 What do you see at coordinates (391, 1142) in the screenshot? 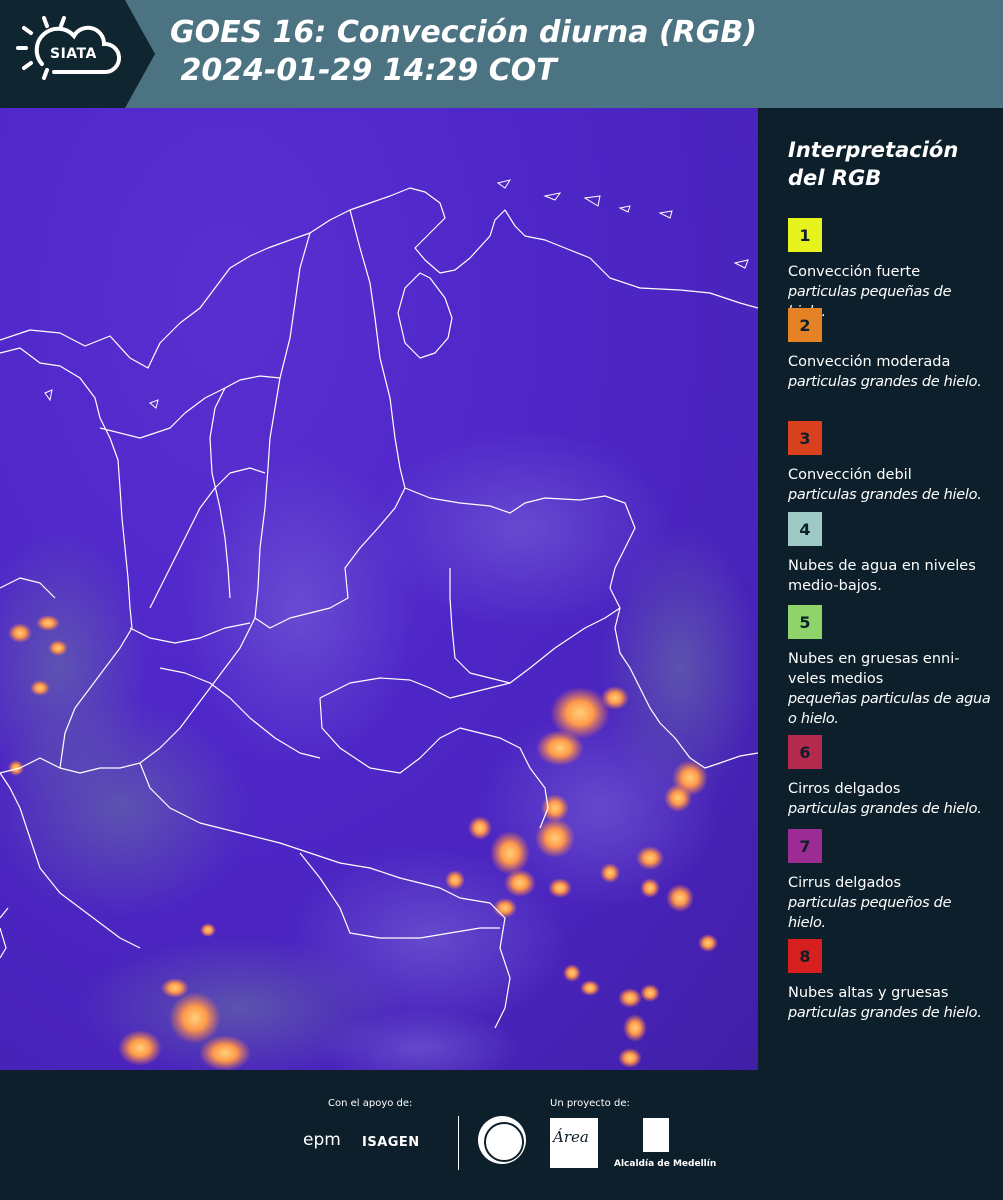
I see `isagen-logo: ISAGEN` at bounding box center [391, 1142].